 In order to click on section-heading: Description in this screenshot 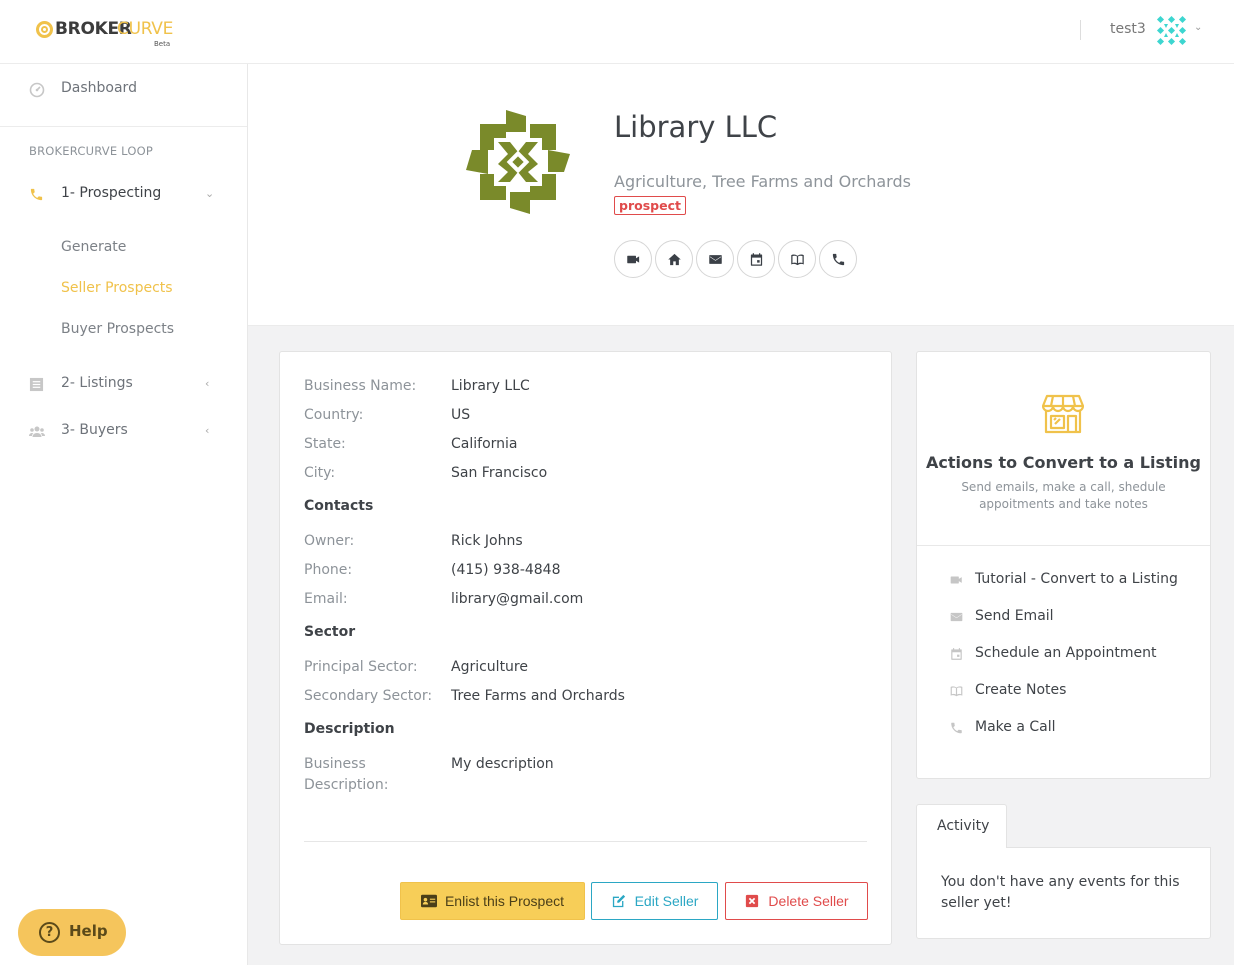, I will do `click(349, 729)`.